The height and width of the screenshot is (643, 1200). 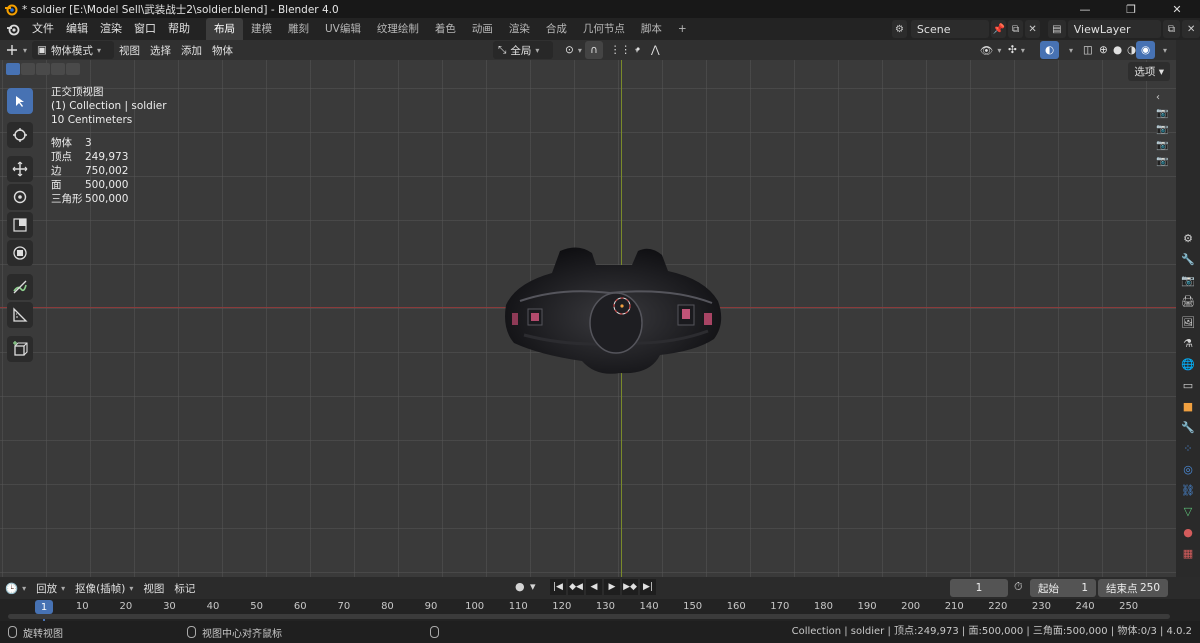 What do you see at coordinates (1191, 29) in the screenshot?
I see `remove-viewlayer-icon: ✕` at bounding box center [1191, 29].